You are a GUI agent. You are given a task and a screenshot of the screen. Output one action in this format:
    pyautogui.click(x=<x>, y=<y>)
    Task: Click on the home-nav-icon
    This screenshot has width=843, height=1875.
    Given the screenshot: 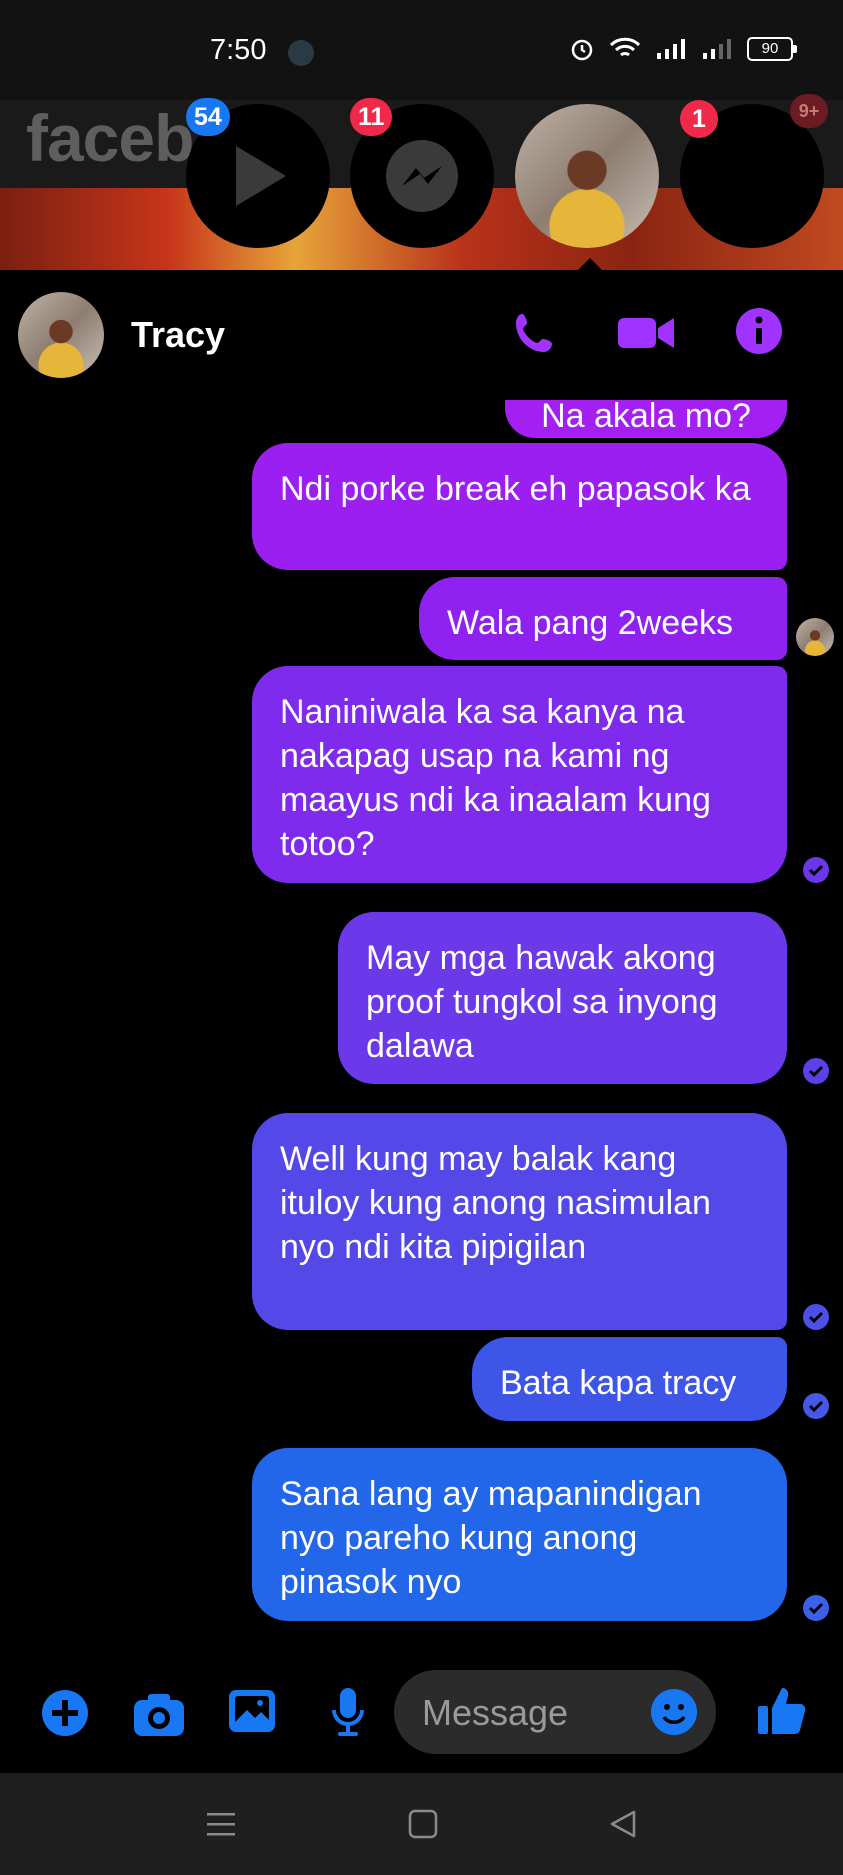 What is the action you would take?
    pyautogui.click(x=423, y=1824)
    